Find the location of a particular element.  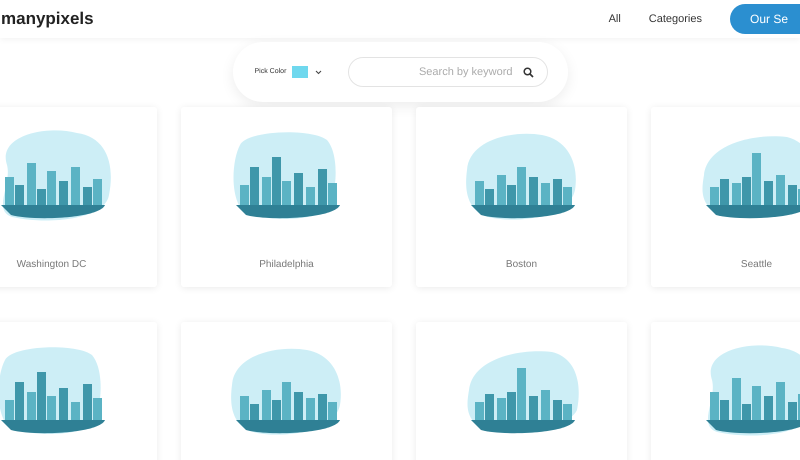

illustration-card: Washington DC is located at coordinates (78, 197).